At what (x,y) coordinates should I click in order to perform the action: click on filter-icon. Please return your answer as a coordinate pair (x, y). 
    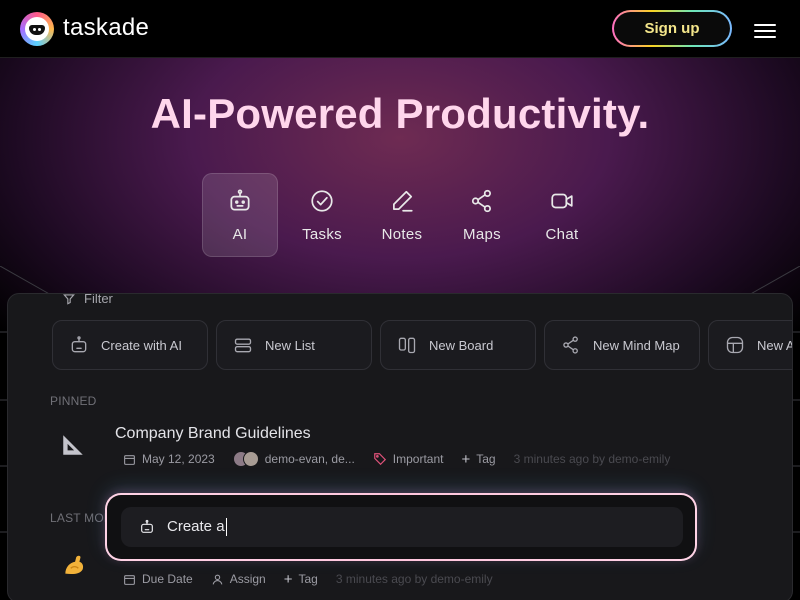
    Looking at the image, I should click on (69, 299).